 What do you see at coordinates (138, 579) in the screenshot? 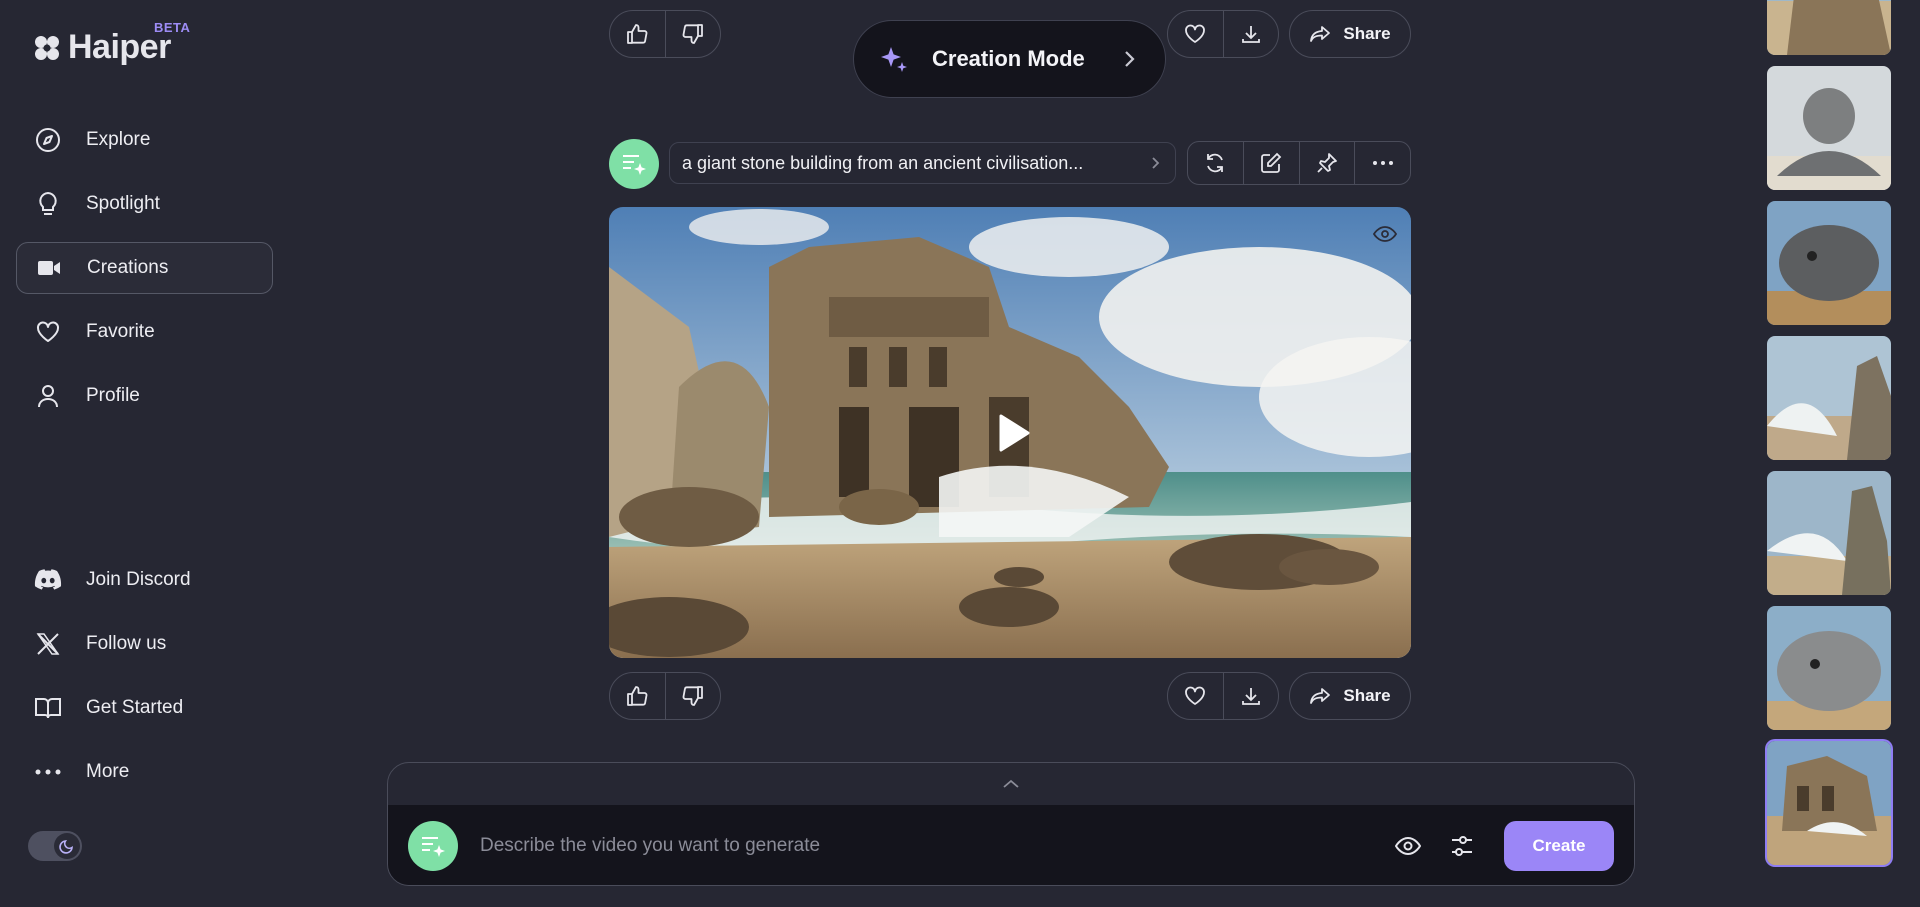
I see `nav-label-join-discord: Join Discord` at bounding box center [138, 579].